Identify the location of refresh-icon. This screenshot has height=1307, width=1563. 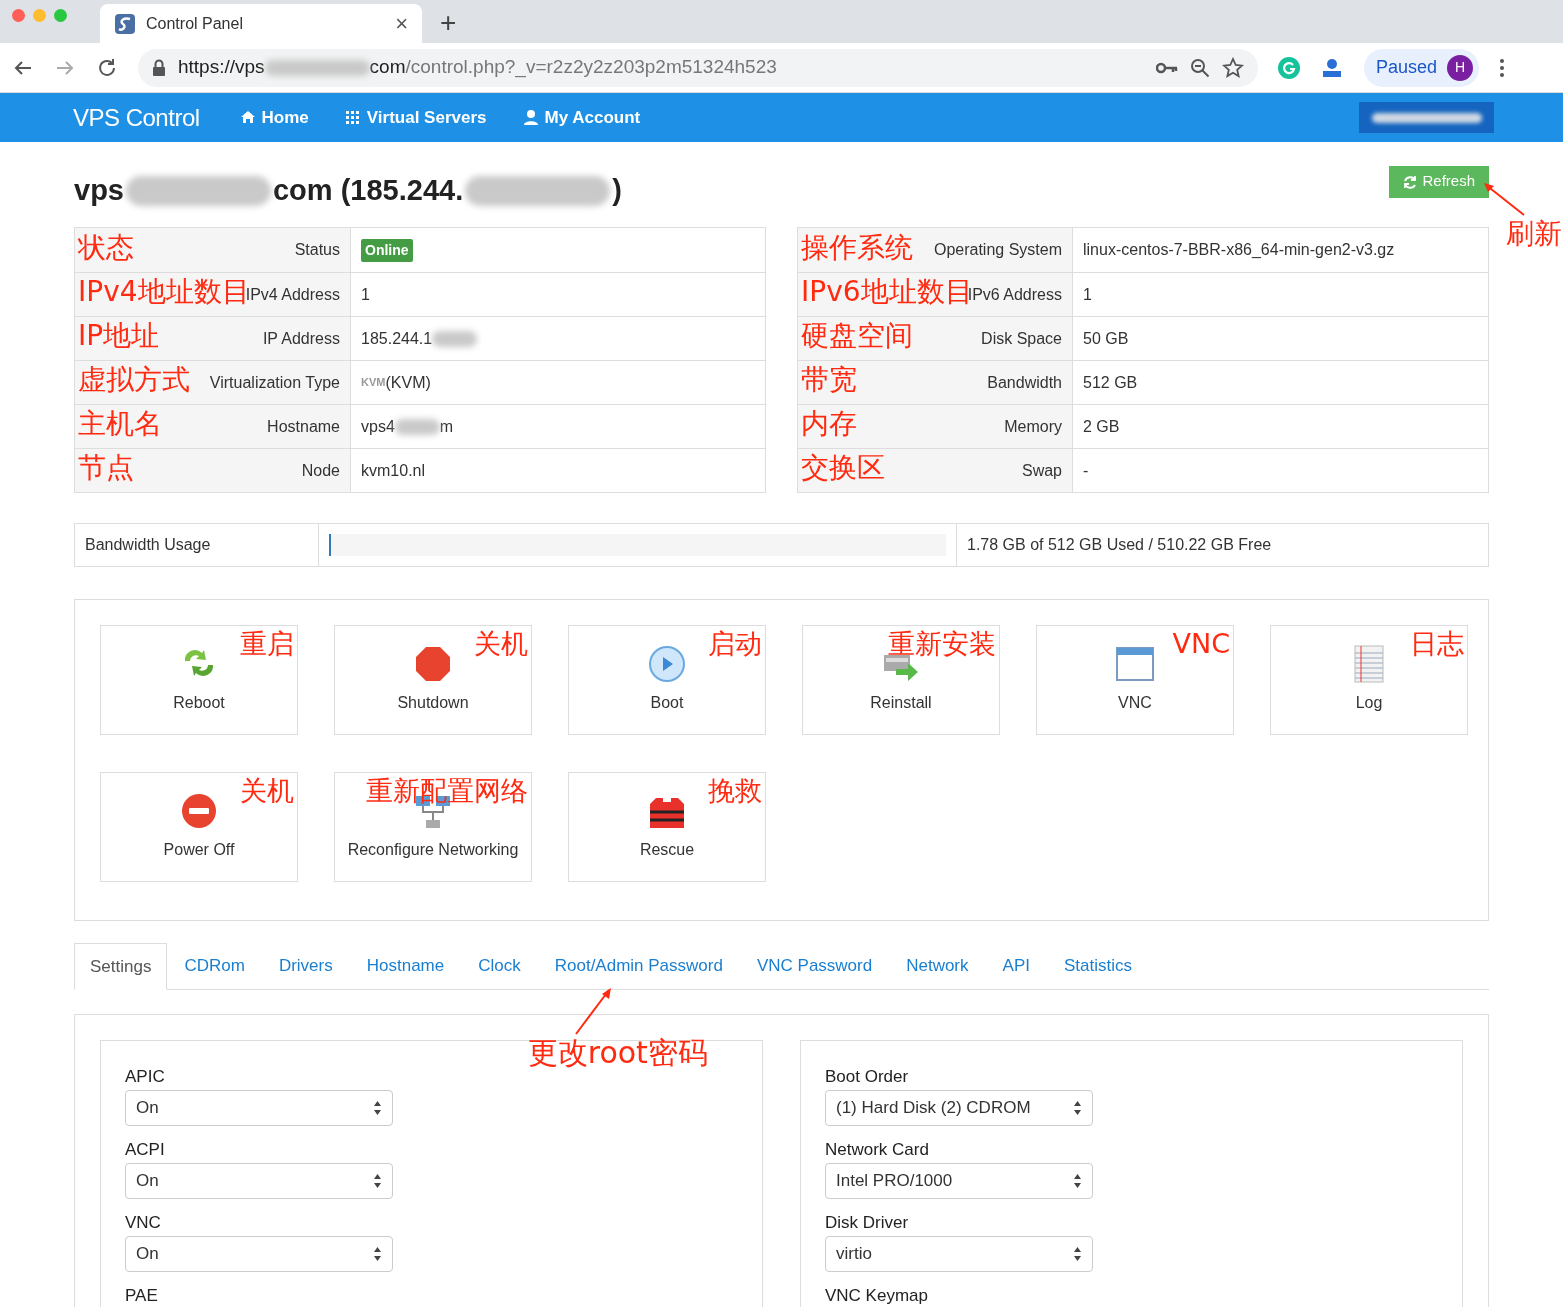
(1410, 181).